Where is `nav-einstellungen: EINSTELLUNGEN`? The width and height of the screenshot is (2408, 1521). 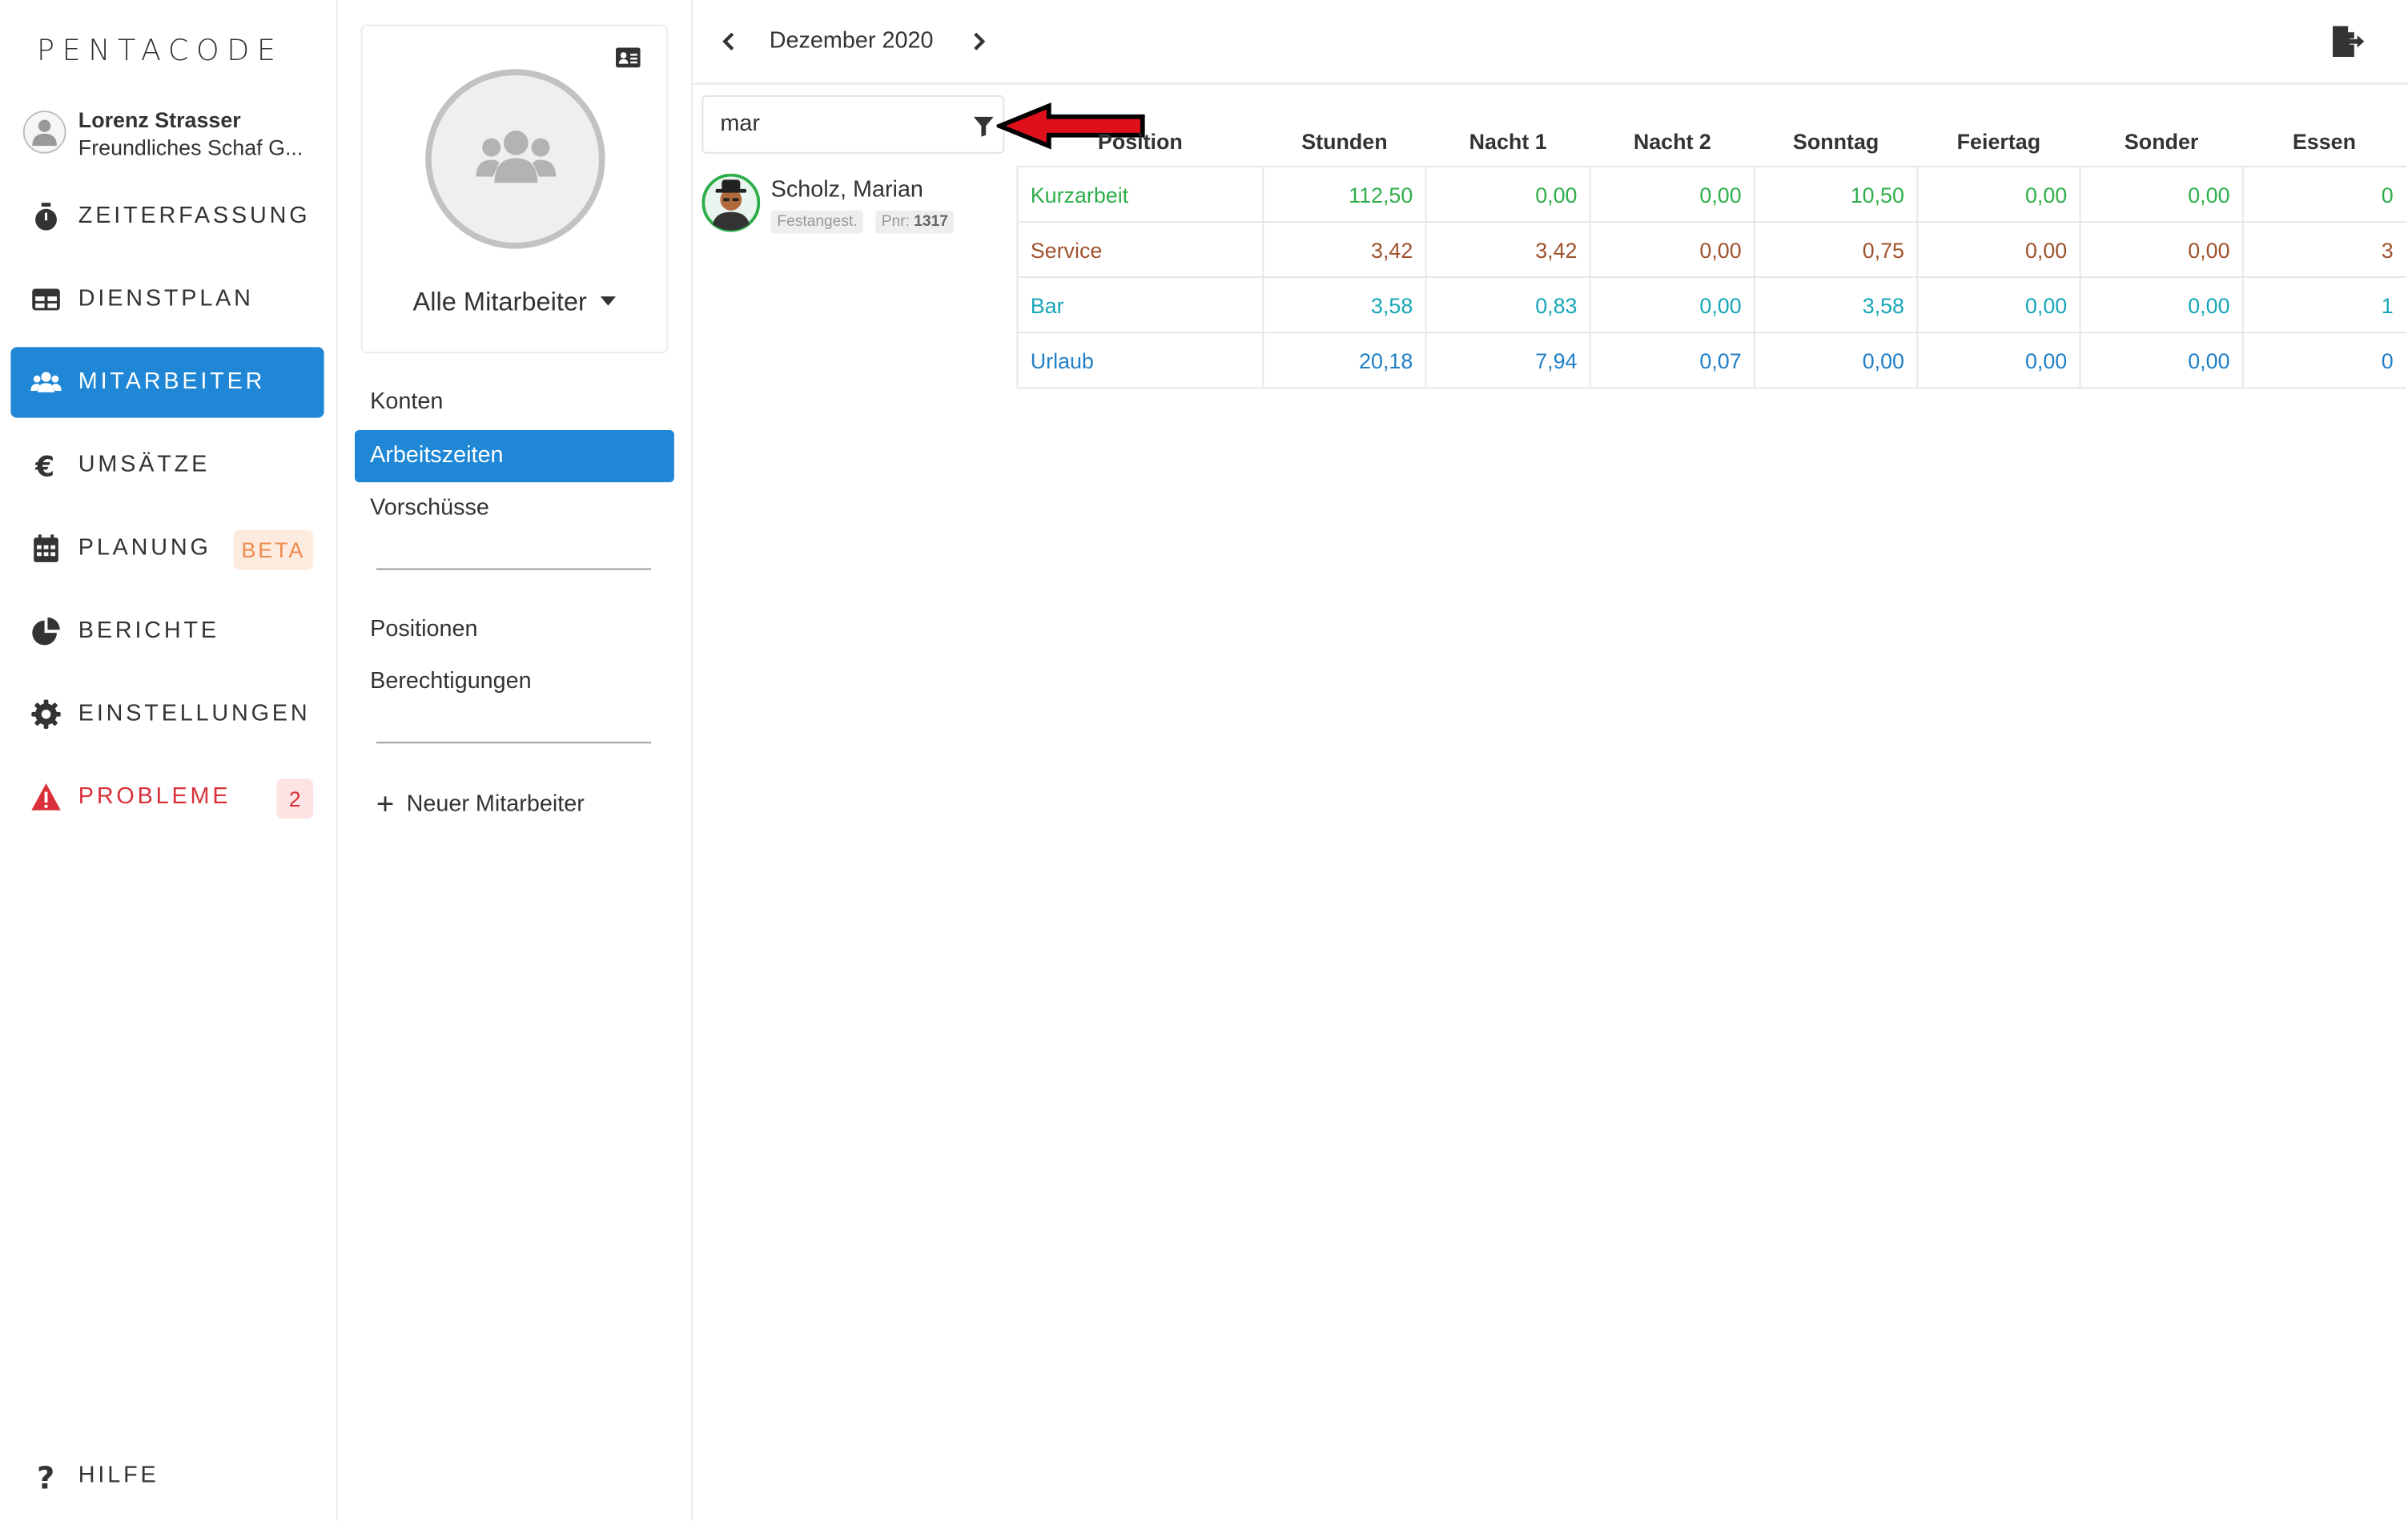
nav-einstellungen: EINSTELLUNGEN is located at coordinates (167, 714).